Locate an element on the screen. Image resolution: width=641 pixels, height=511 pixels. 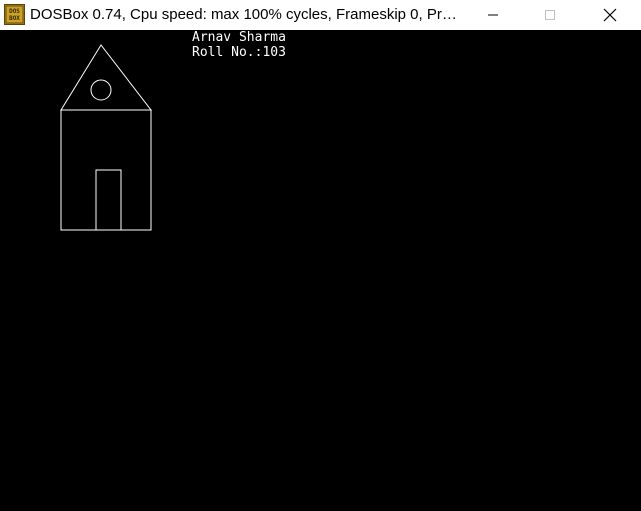
maximize-button is located at coordinates (550, 15).